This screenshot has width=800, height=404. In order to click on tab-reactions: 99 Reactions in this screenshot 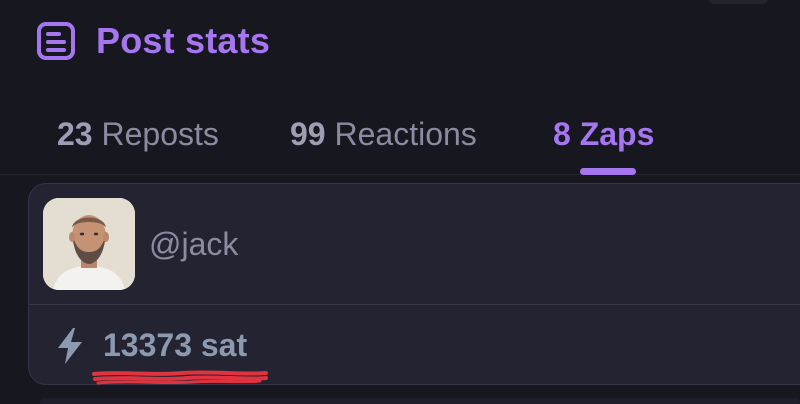, I will do `click(383, 134)`.